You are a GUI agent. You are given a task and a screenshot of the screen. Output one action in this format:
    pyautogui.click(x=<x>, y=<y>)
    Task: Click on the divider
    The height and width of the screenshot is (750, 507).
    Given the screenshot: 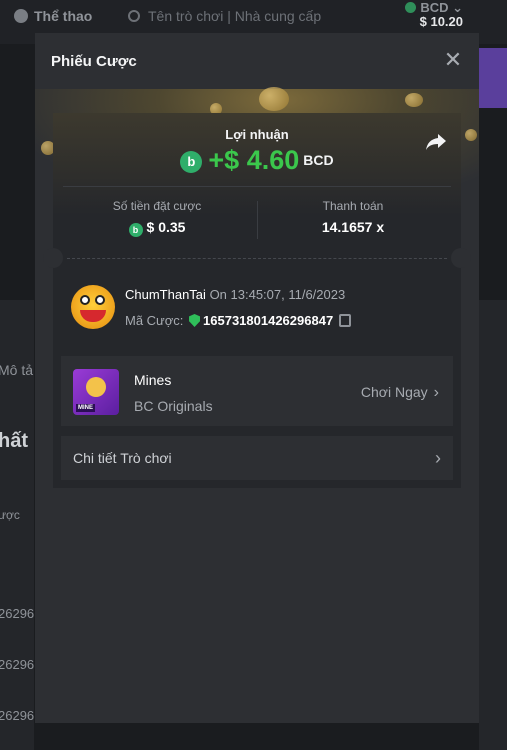 What is the action you would take?
    pyautogui.click(x=257, y=186)
    